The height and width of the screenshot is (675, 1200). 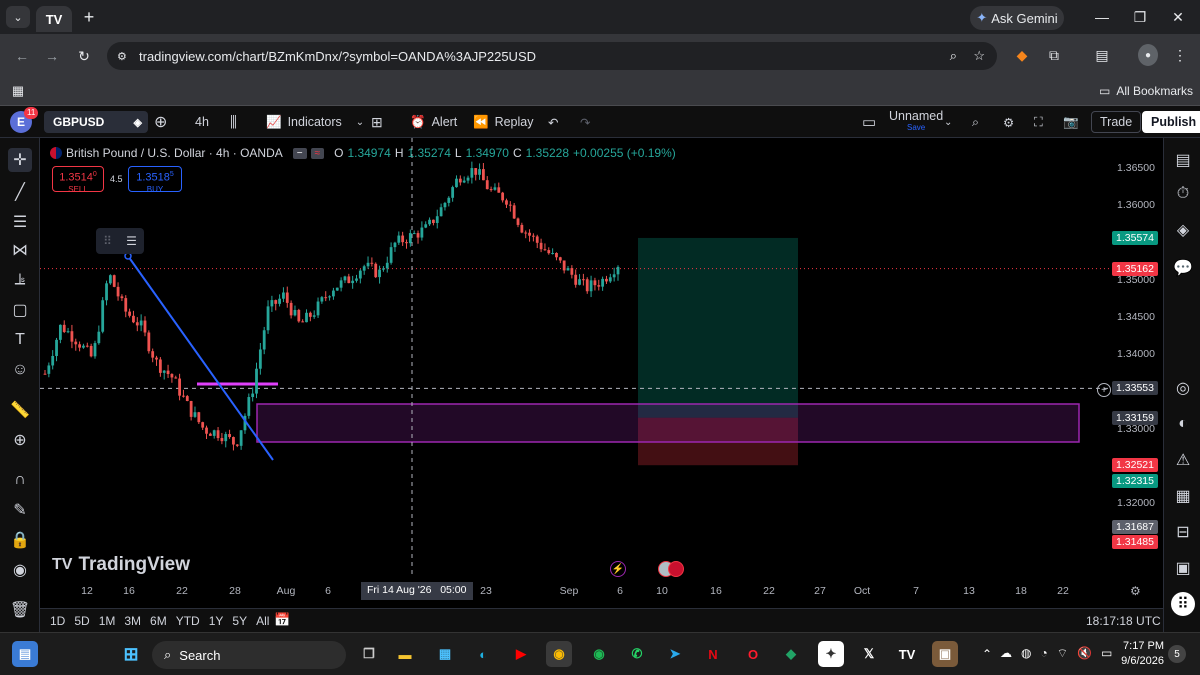 I want to click on pattern-tool-icon: ⋈, so click(x=20, y=250).